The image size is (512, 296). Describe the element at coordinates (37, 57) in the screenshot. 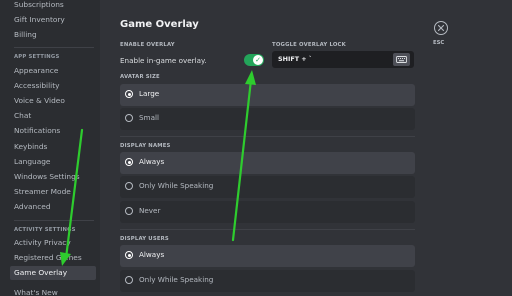

I see `sidebar-header-app-settings: APP SETTINGS` at that location.